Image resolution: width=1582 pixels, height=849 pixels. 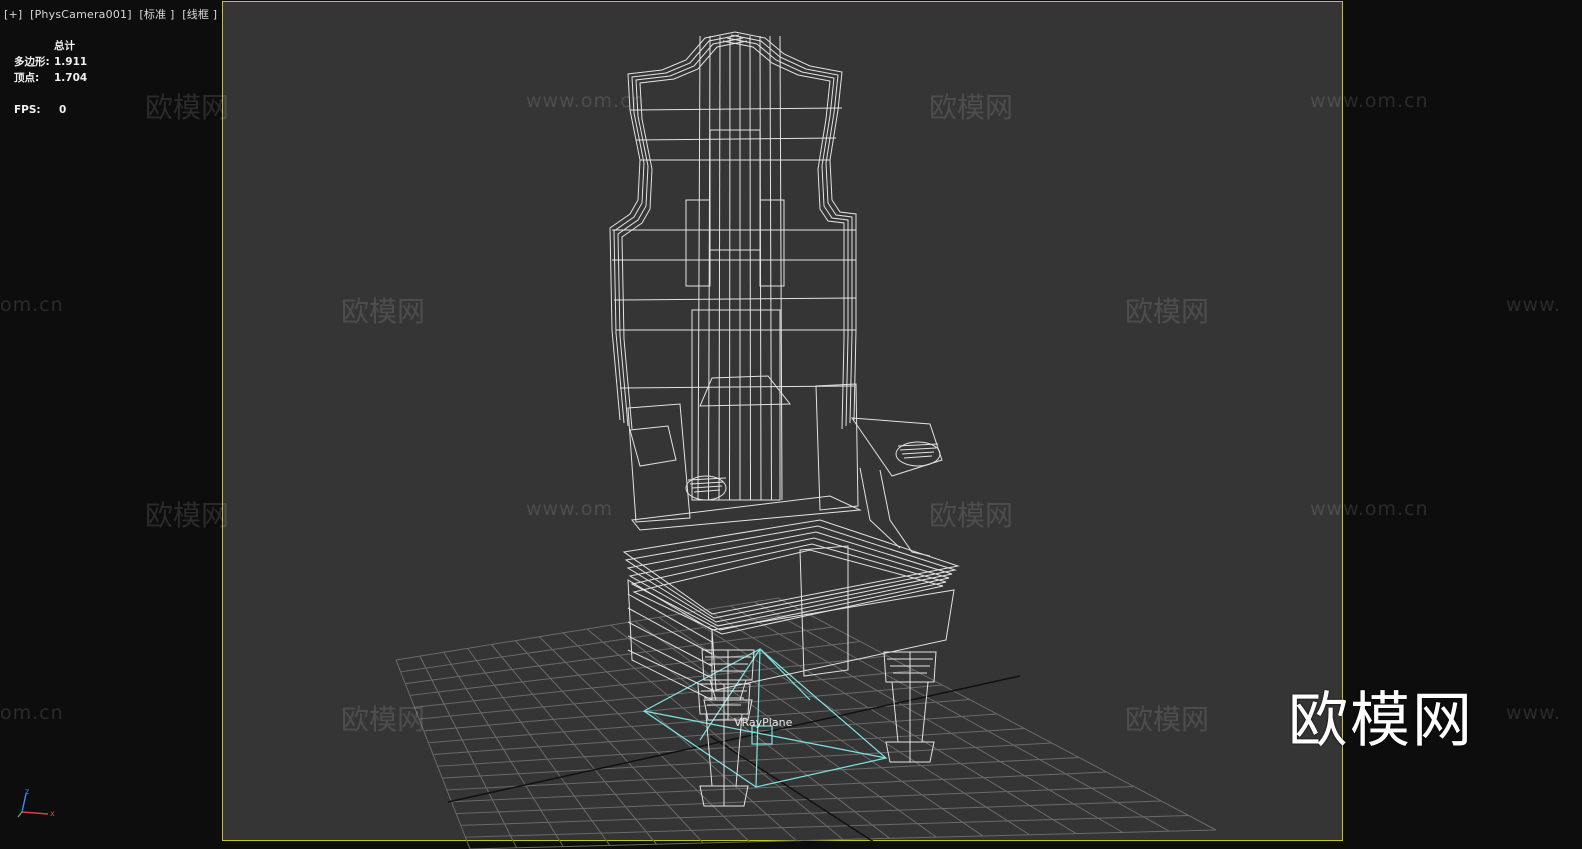 What do you see at coordinates (71, 78) in the screenshot?
I see `stats-vertices-value: 1.704` at bounding box center [71, 78].